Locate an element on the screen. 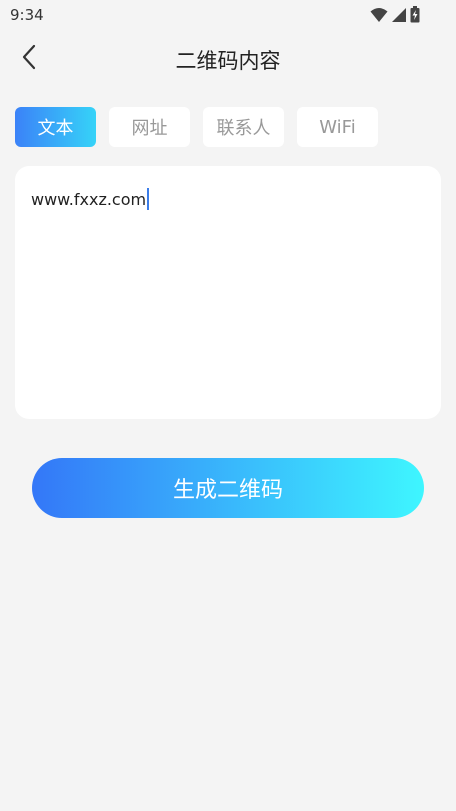  status-bar: 9:34 is located at coordinates (228, 15).